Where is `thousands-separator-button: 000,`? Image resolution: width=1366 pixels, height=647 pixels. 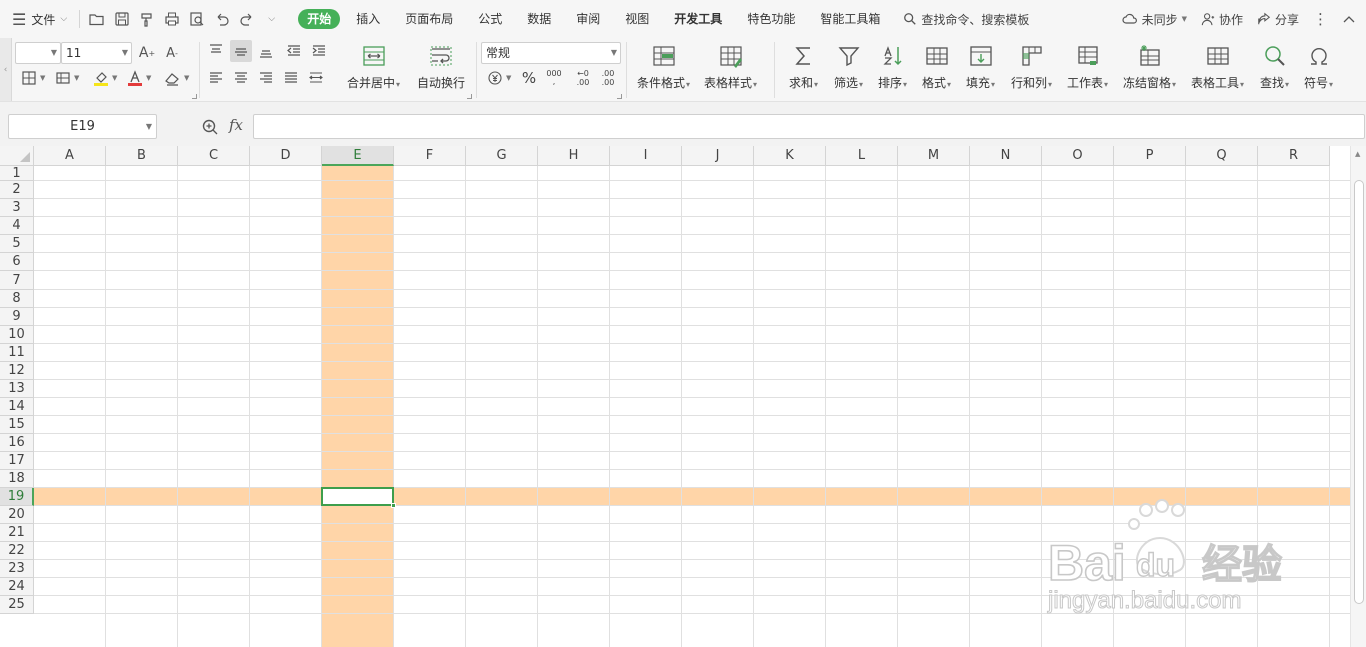 thousands-separator-button: 000, is located at coordinates (554, 78).